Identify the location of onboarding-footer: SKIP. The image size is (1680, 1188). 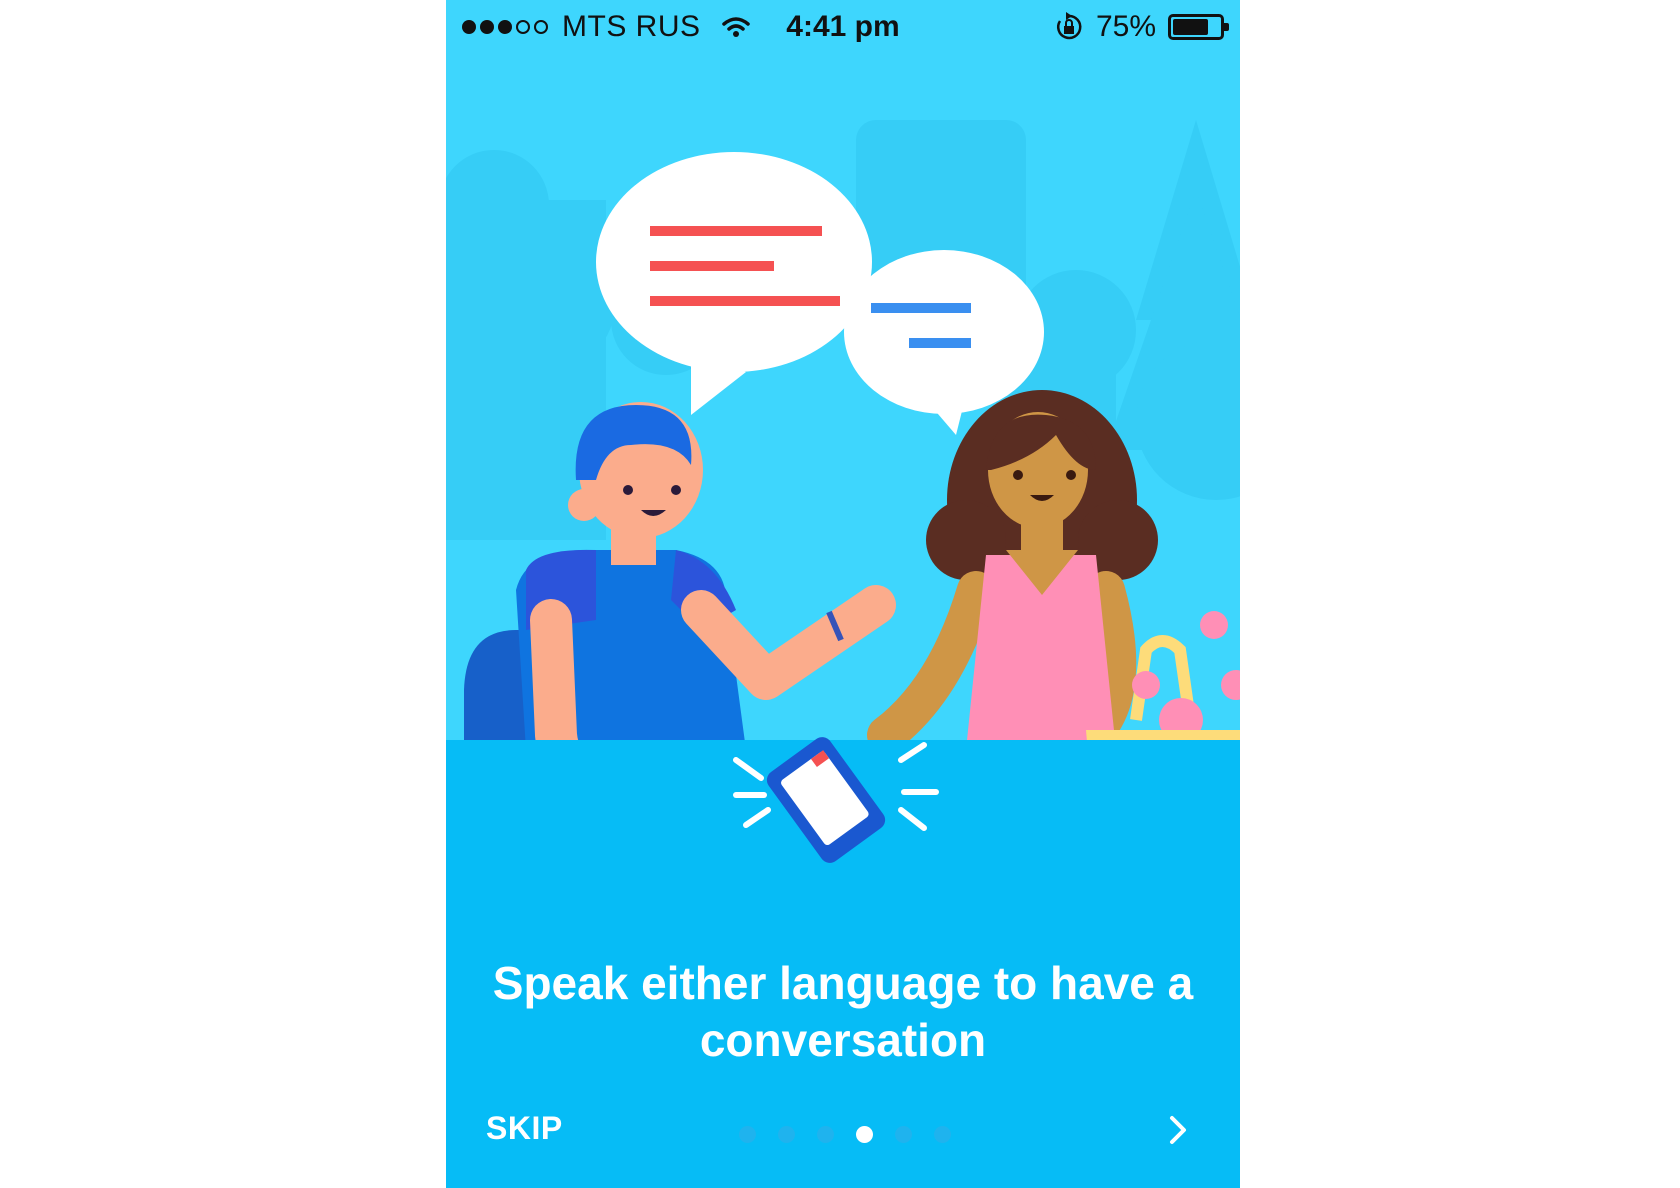
(843, 1130).